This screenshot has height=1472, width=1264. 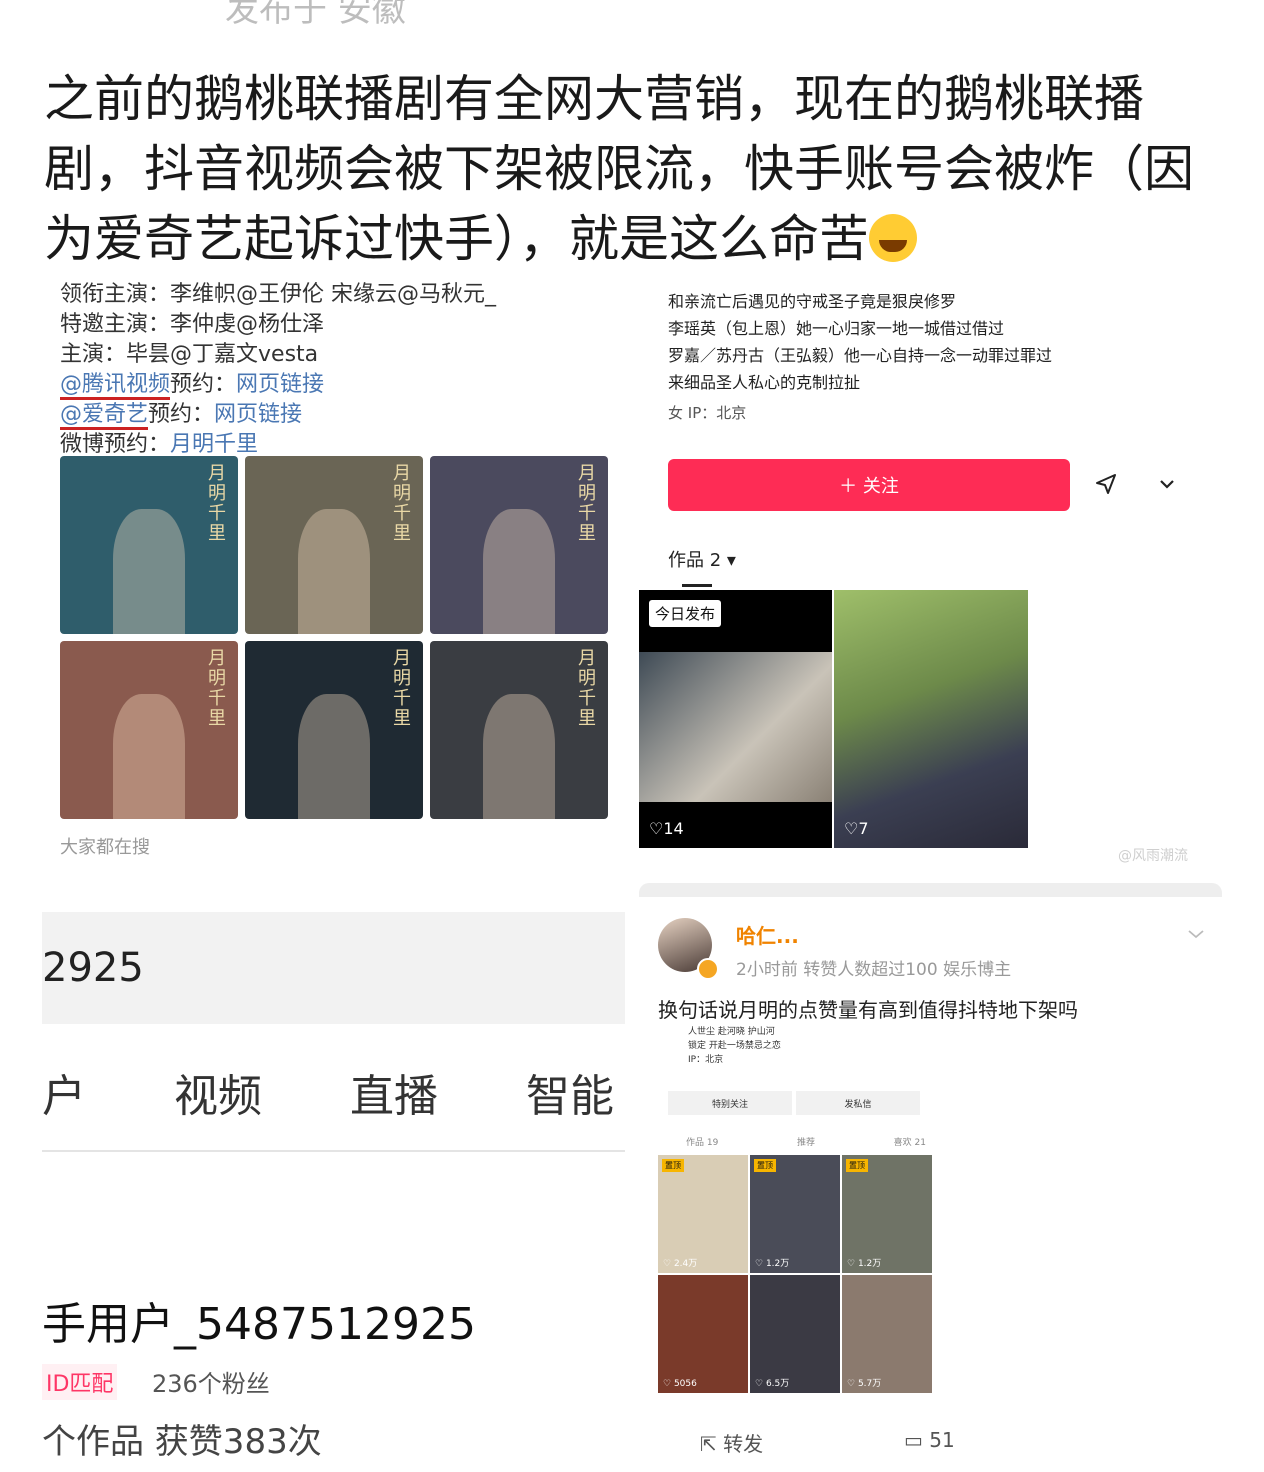 What do you see at coordinates (1153, 856) in the screenshot?
I see `watermark: @风雨潮流` at bounding box center [1153, 856].